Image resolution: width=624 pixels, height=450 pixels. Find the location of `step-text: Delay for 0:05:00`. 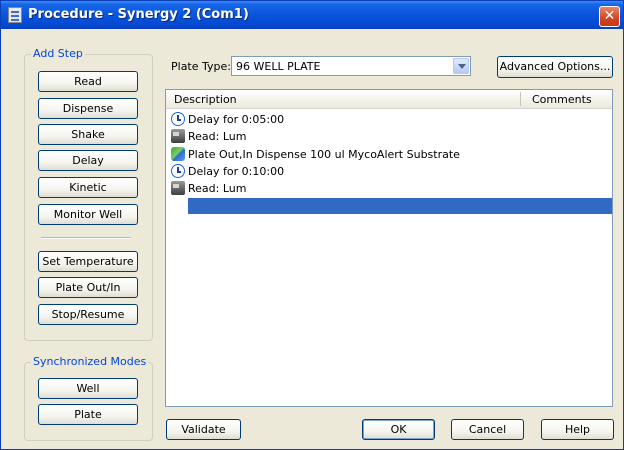

step-text: Delay for 0:05:00 is located at coordinates (236, 119).